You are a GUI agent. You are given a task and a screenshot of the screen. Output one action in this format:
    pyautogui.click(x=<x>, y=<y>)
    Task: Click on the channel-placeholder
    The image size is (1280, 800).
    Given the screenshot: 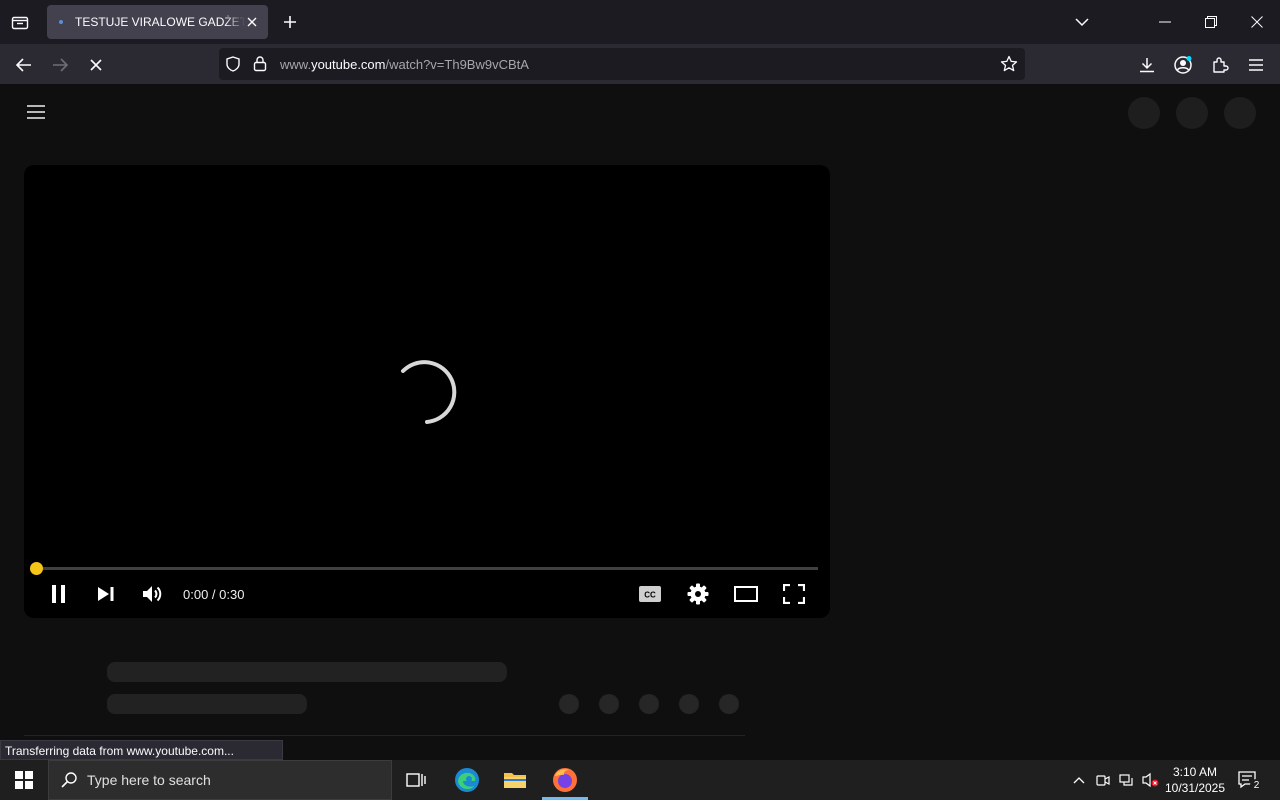 What is the action you would take?
    pyautogui.click(x=207, y=704)
    